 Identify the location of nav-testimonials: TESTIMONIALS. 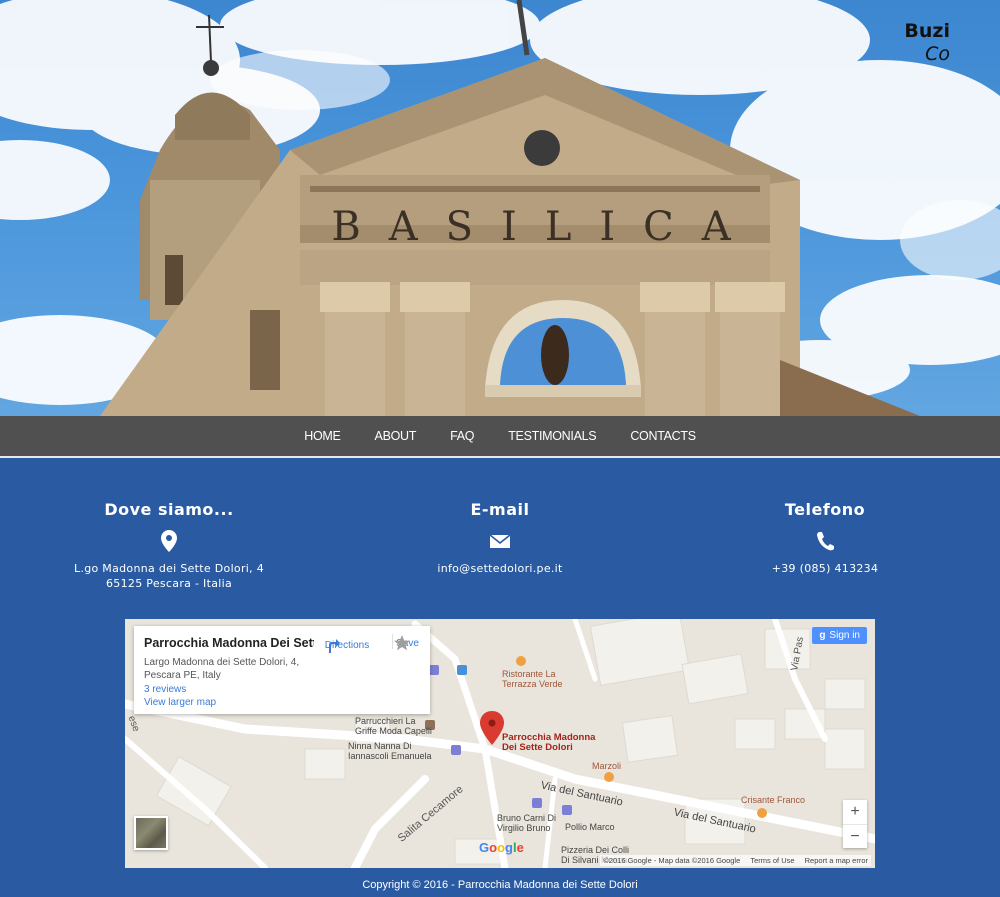
(552, 436).